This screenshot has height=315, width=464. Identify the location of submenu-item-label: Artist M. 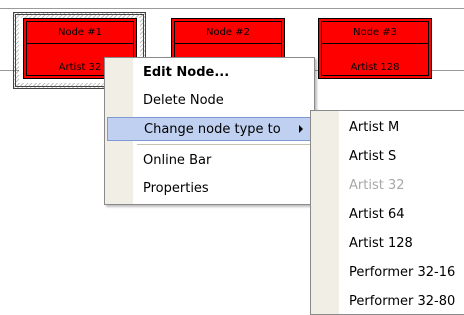
(374, 127).